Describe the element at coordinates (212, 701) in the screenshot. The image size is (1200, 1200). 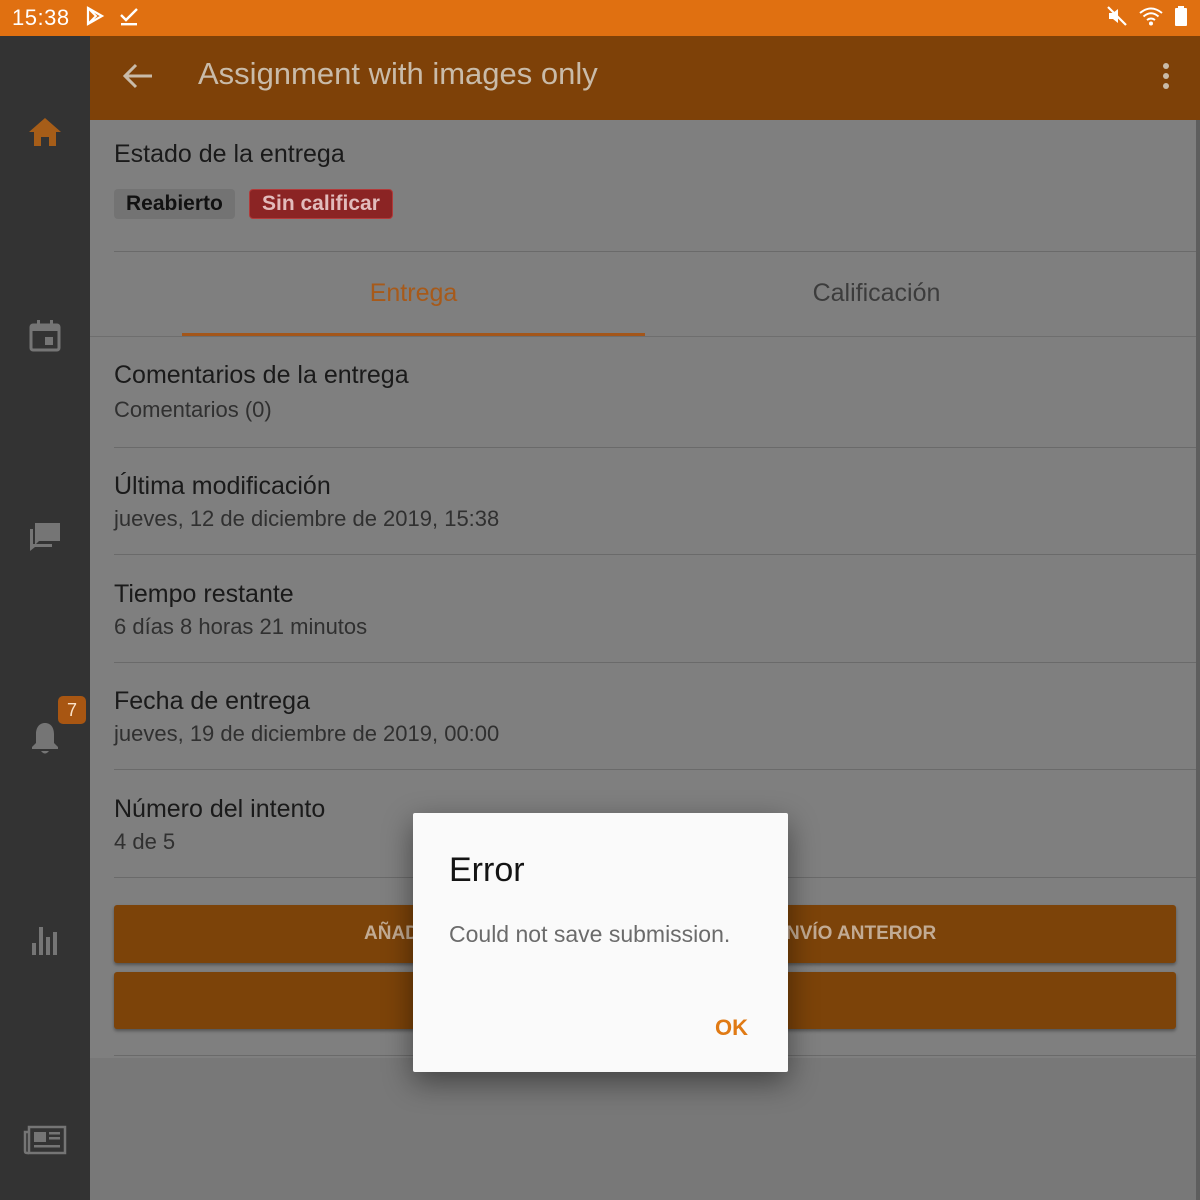
I see `item-title: Fecha de entrega` at that location.